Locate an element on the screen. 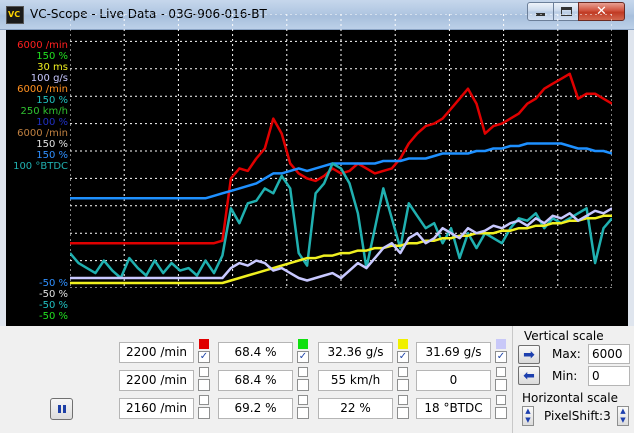 This screenshot has height=433, width=634. pixelshift-value: PixelShift:3 is located at coordinates (577, 416).